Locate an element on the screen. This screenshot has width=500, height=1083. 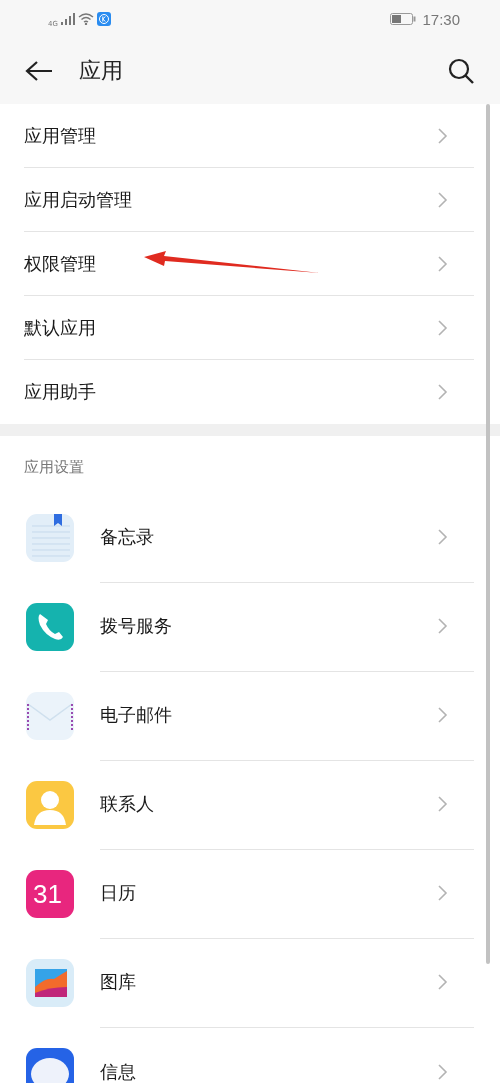
signal-icon is located at coordinates (67, 19).